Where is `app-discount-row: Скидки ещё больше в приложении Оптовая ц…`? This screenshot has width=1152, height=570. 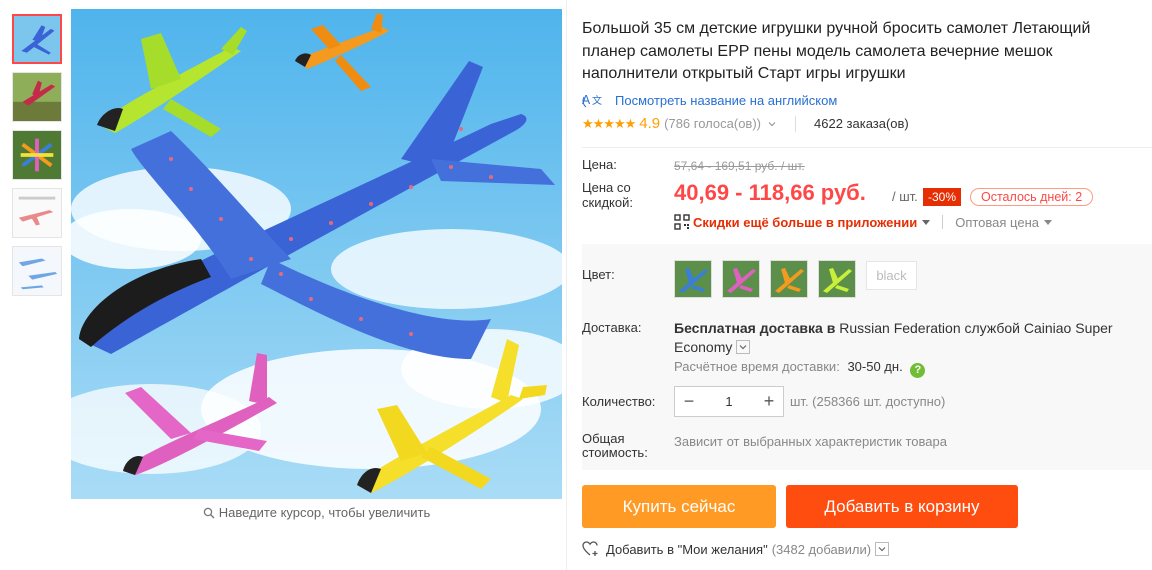
app-discount-row: Скидки ещё больше в приложении Оптовая ц… is located at coordinates (863, 222).